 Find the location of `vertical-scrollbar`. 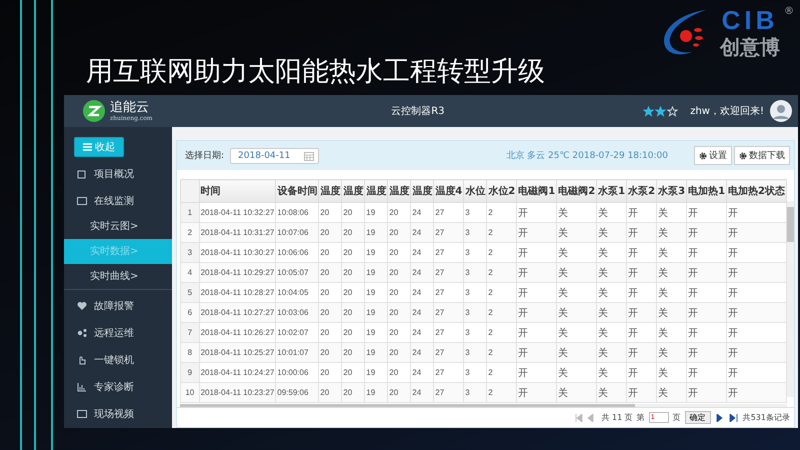

vertical-scrollbar is located at coordinates (790, 299).